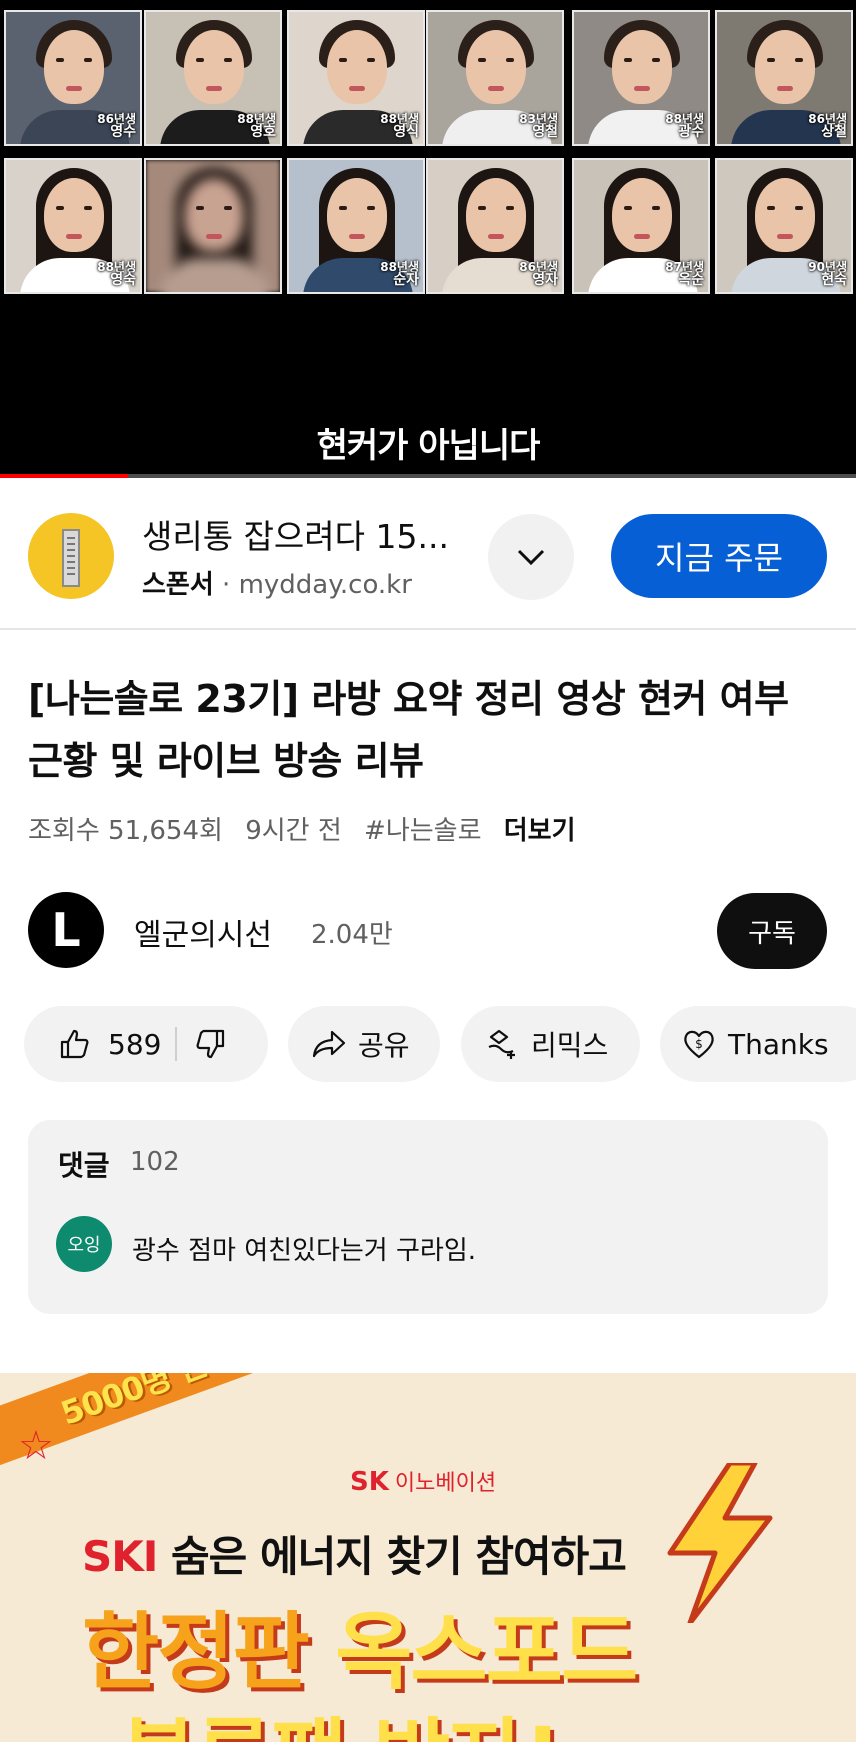 The width and height of the screenshot is (856, 1742). I want to click on video-meta: 조회수 51,654회 9시간 전 #나는솔로 더보기, so click(309, 828).